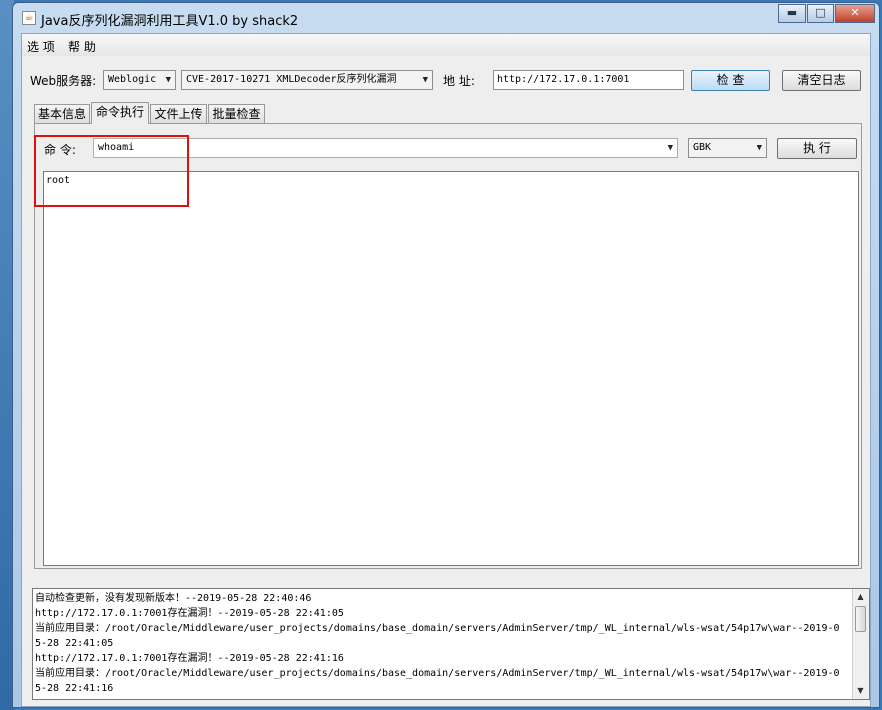 The width and height of the screenshot is (882, 710). I want to click on server-select-value: Weblogic, so click(132, 79).